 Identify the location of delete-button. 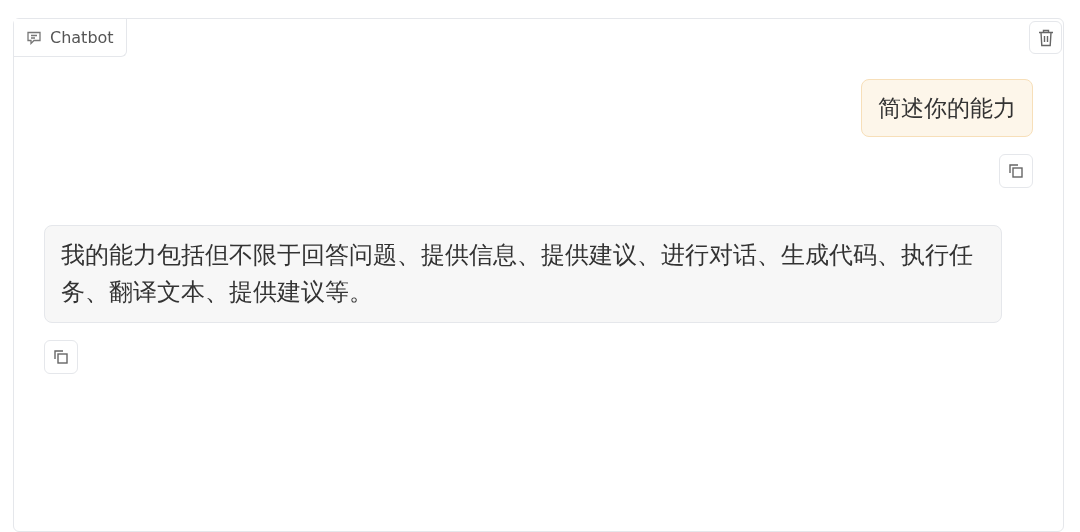
(1045, 37).